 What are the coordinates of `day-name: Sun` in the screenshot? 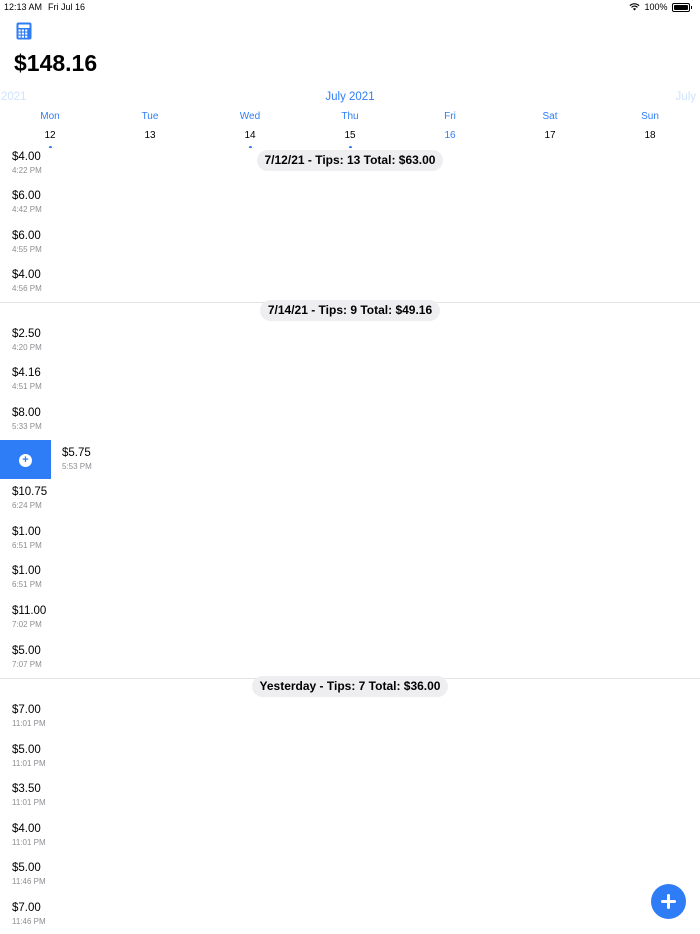 It's located at (650, 116).